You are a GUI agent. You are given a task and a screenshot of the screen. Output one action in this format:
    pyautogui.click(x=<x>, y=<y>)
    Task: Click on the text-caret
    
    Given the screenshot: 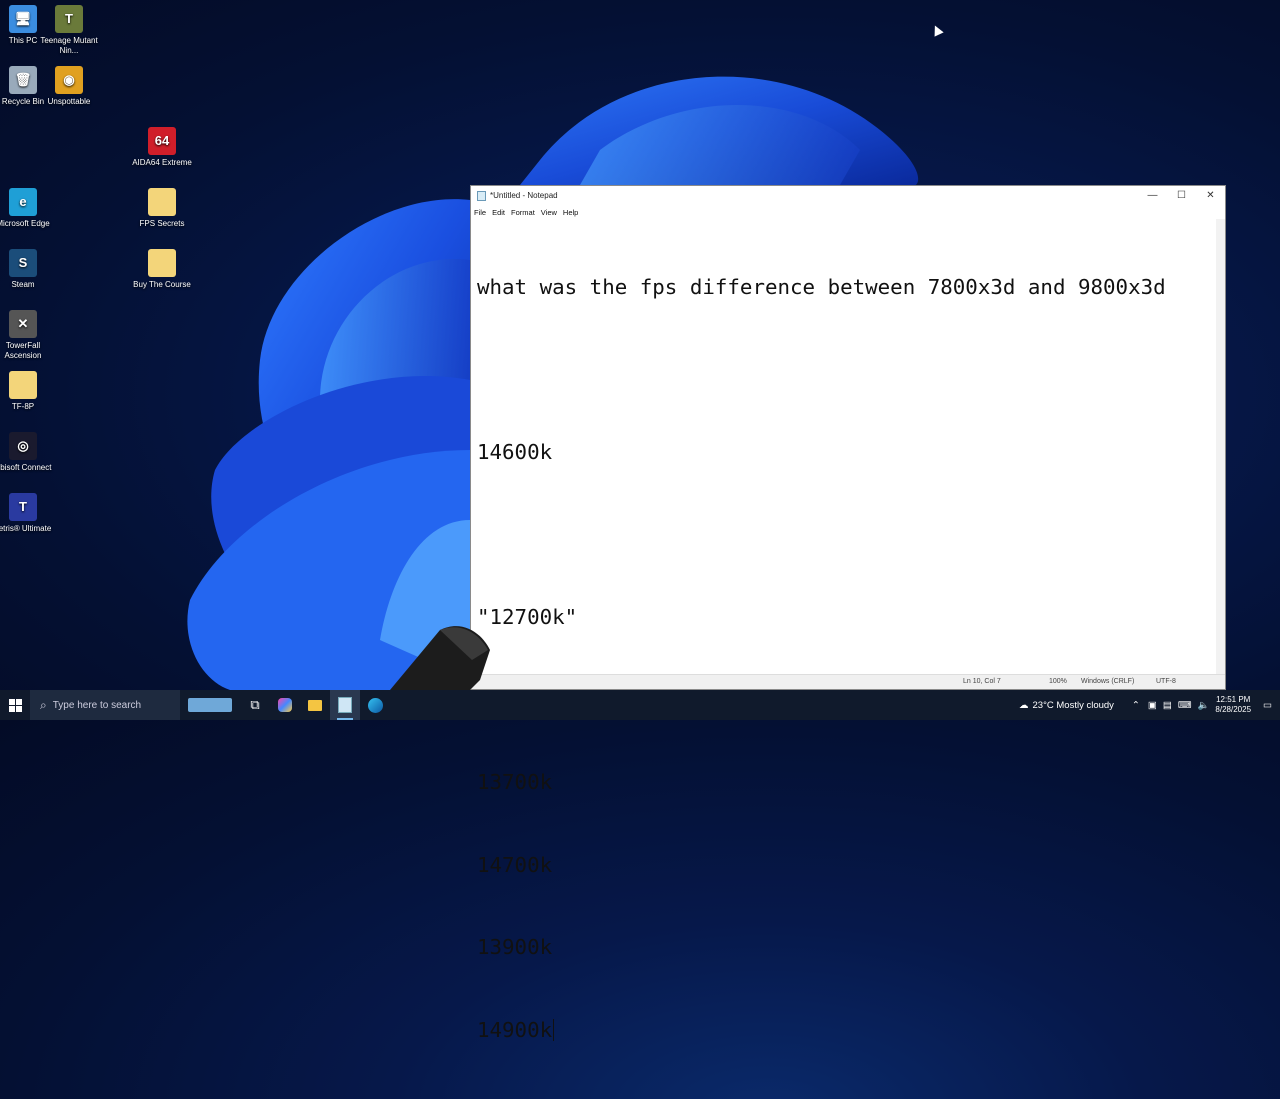 What is the action you would take?
    pyautogui.click(x=554, y=1029)
    